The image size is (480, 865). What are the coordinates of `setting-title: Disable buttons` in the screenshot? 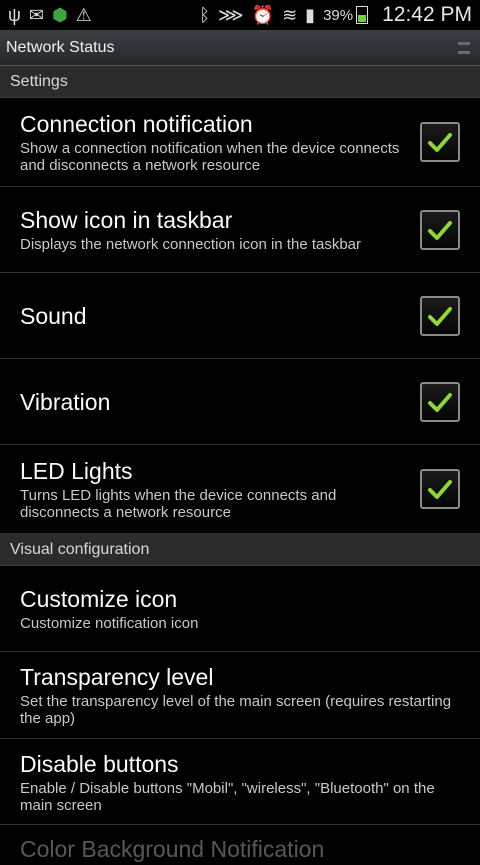 It's located at (99, 763).